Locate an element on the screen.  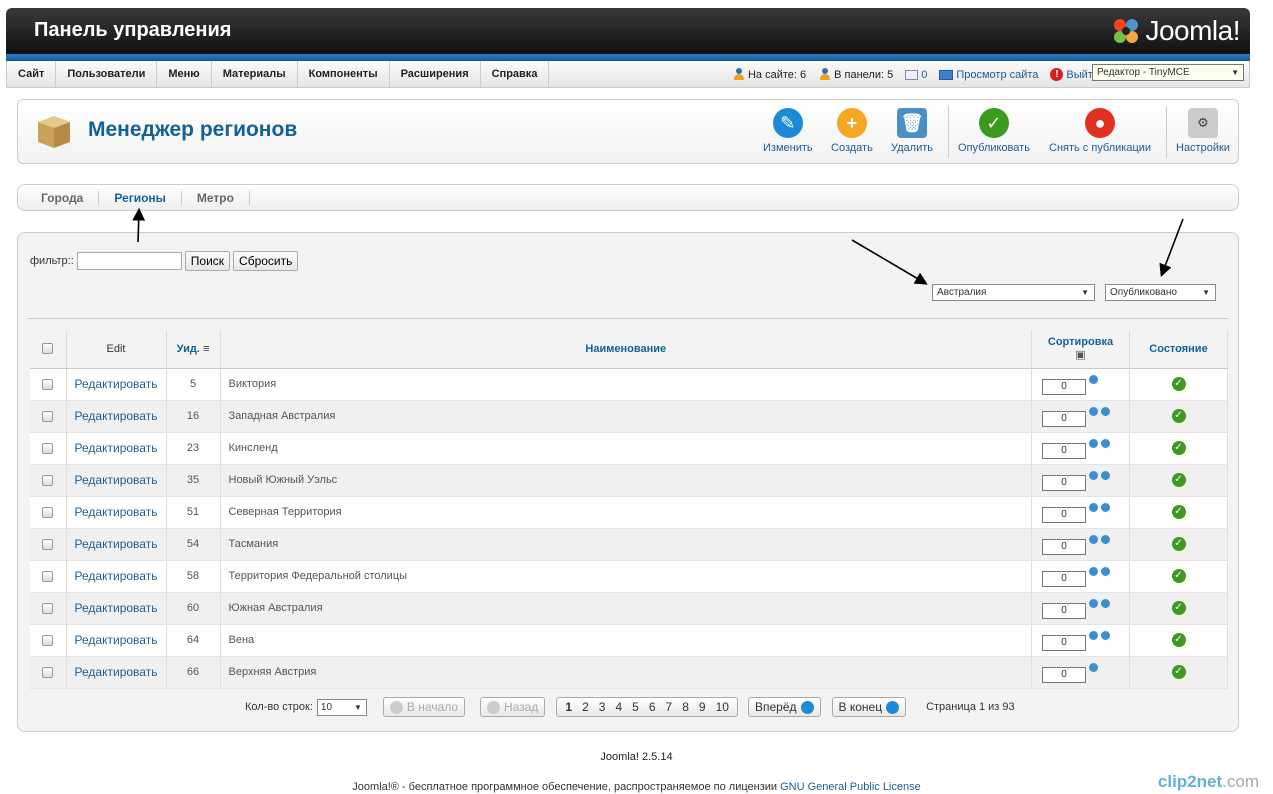
tab-metro: Метро is located at coordinates (216, 197).